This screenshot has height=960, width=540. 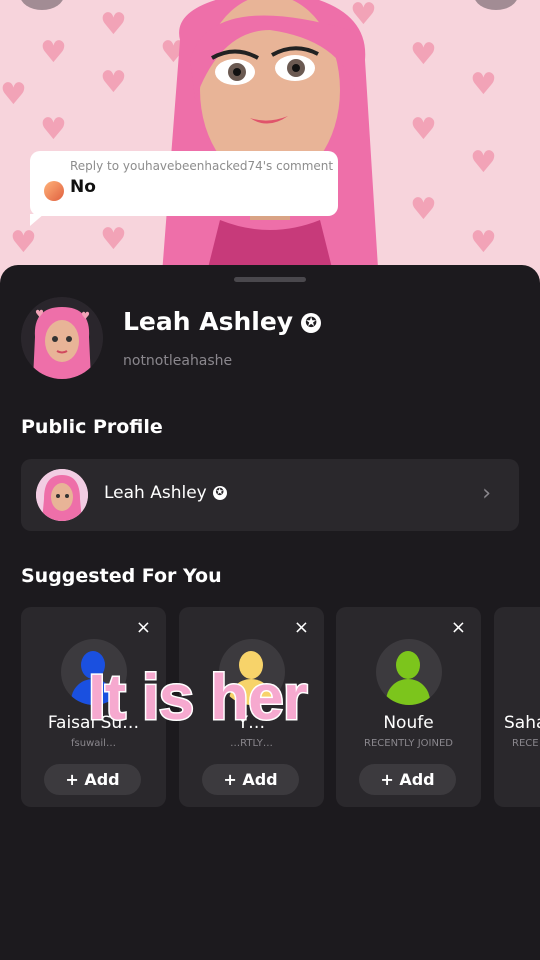 What do you see at coordinates (202, 166) in the screenshot?
I see `reply-header: Reply to youhavebeenhacked74's comment` at bounding box center [202, 166].